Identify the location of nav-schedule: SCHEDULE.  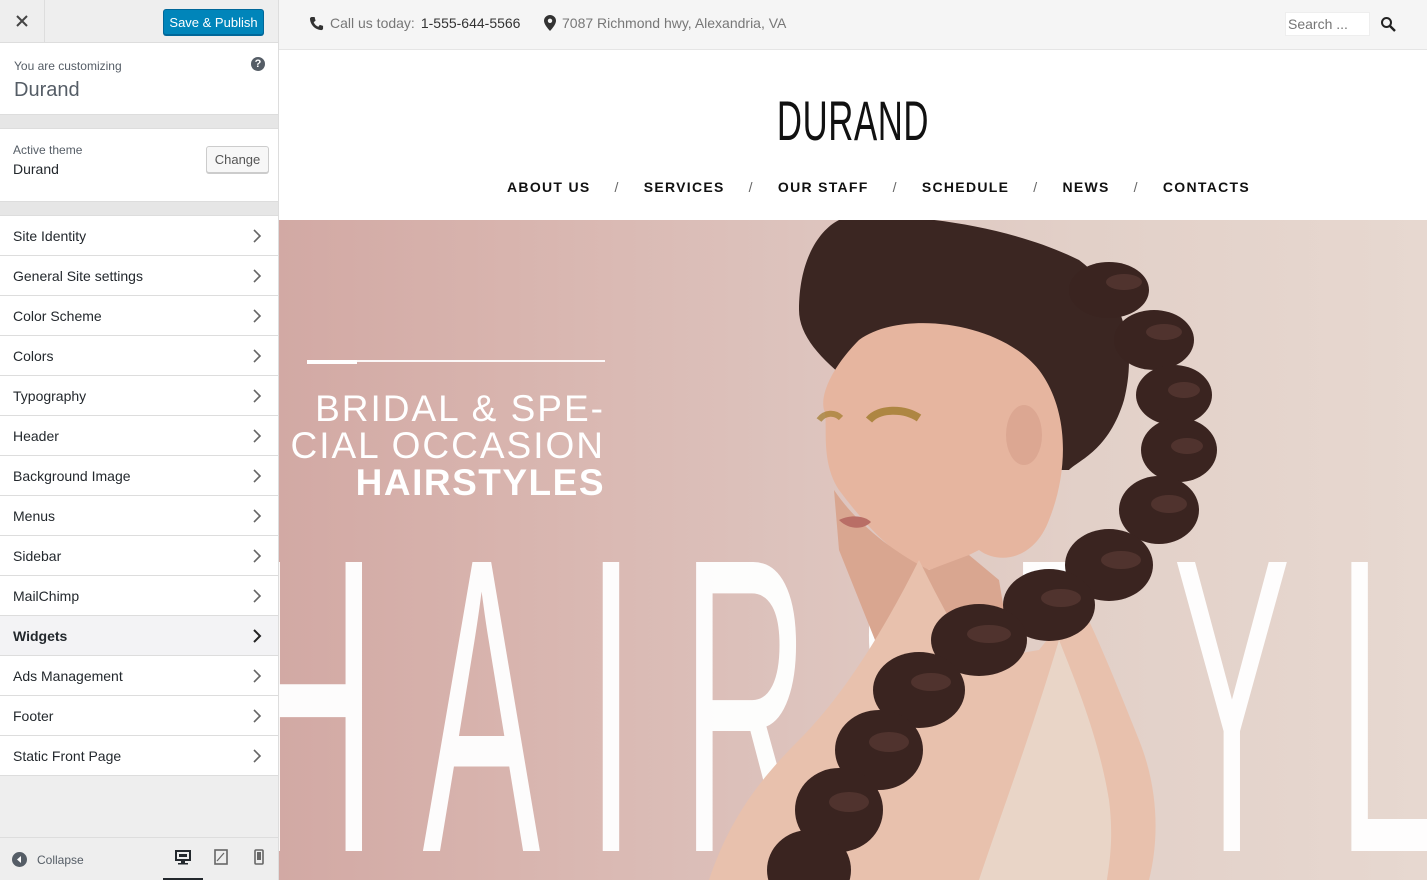
(965, 187).